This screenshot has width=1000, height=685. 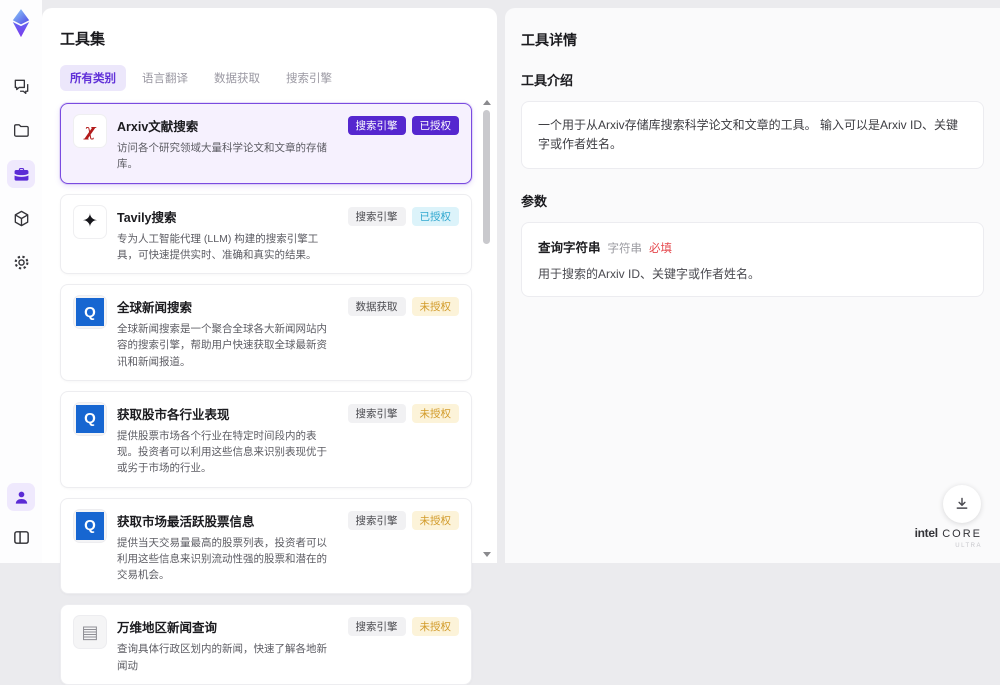 I want to click on intel-core-text: CORE, so click(x=962, y=534).